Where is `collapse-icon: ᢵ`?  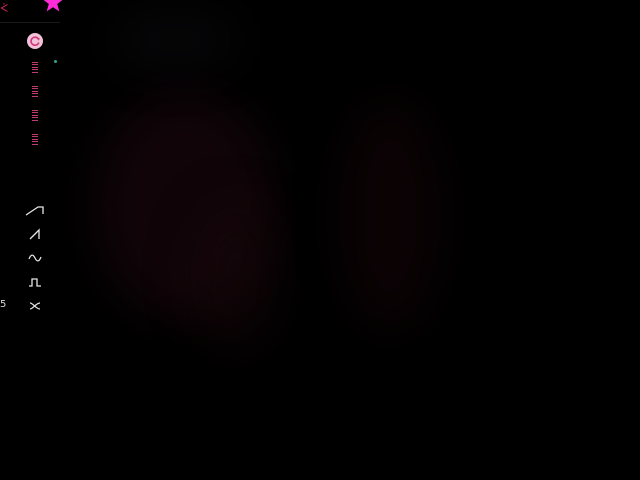 collapse-icon: ᢵ is located at coordinates (6, 9).